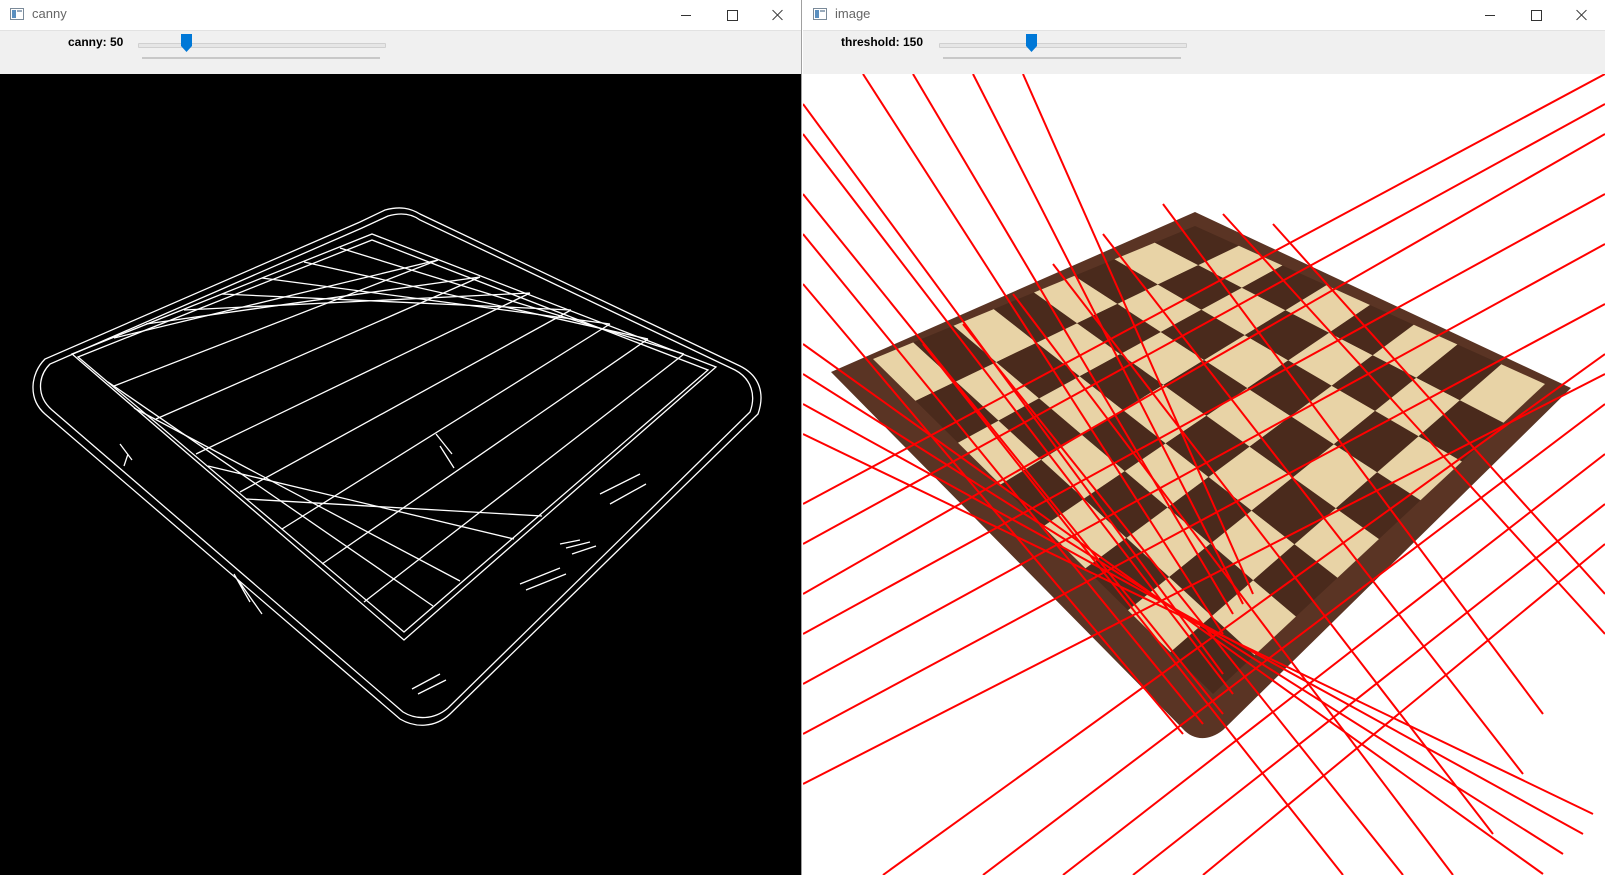  I want to click on canny-trackbar-label: canny: 50, so click(96, 42).